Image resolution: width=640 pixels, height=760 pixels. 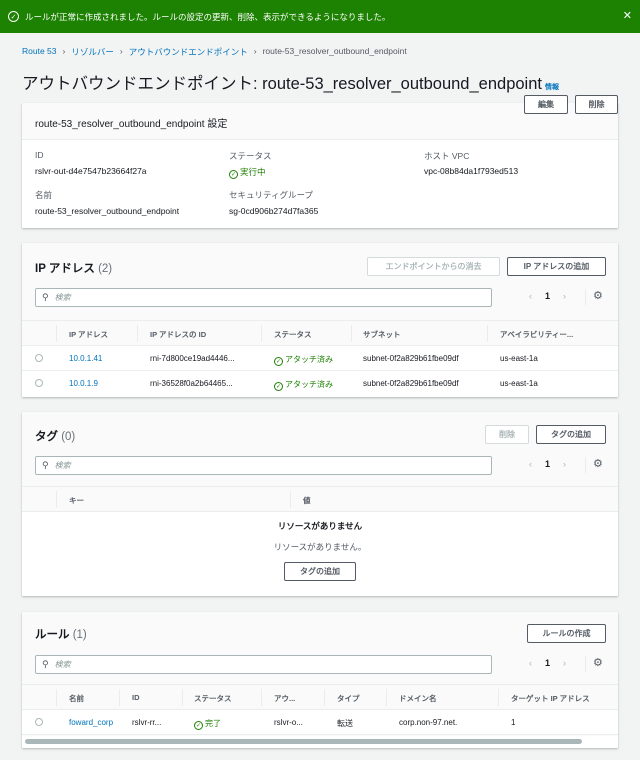 I want to click on tags-table-header: キー 値, so click(x=320, y=499).